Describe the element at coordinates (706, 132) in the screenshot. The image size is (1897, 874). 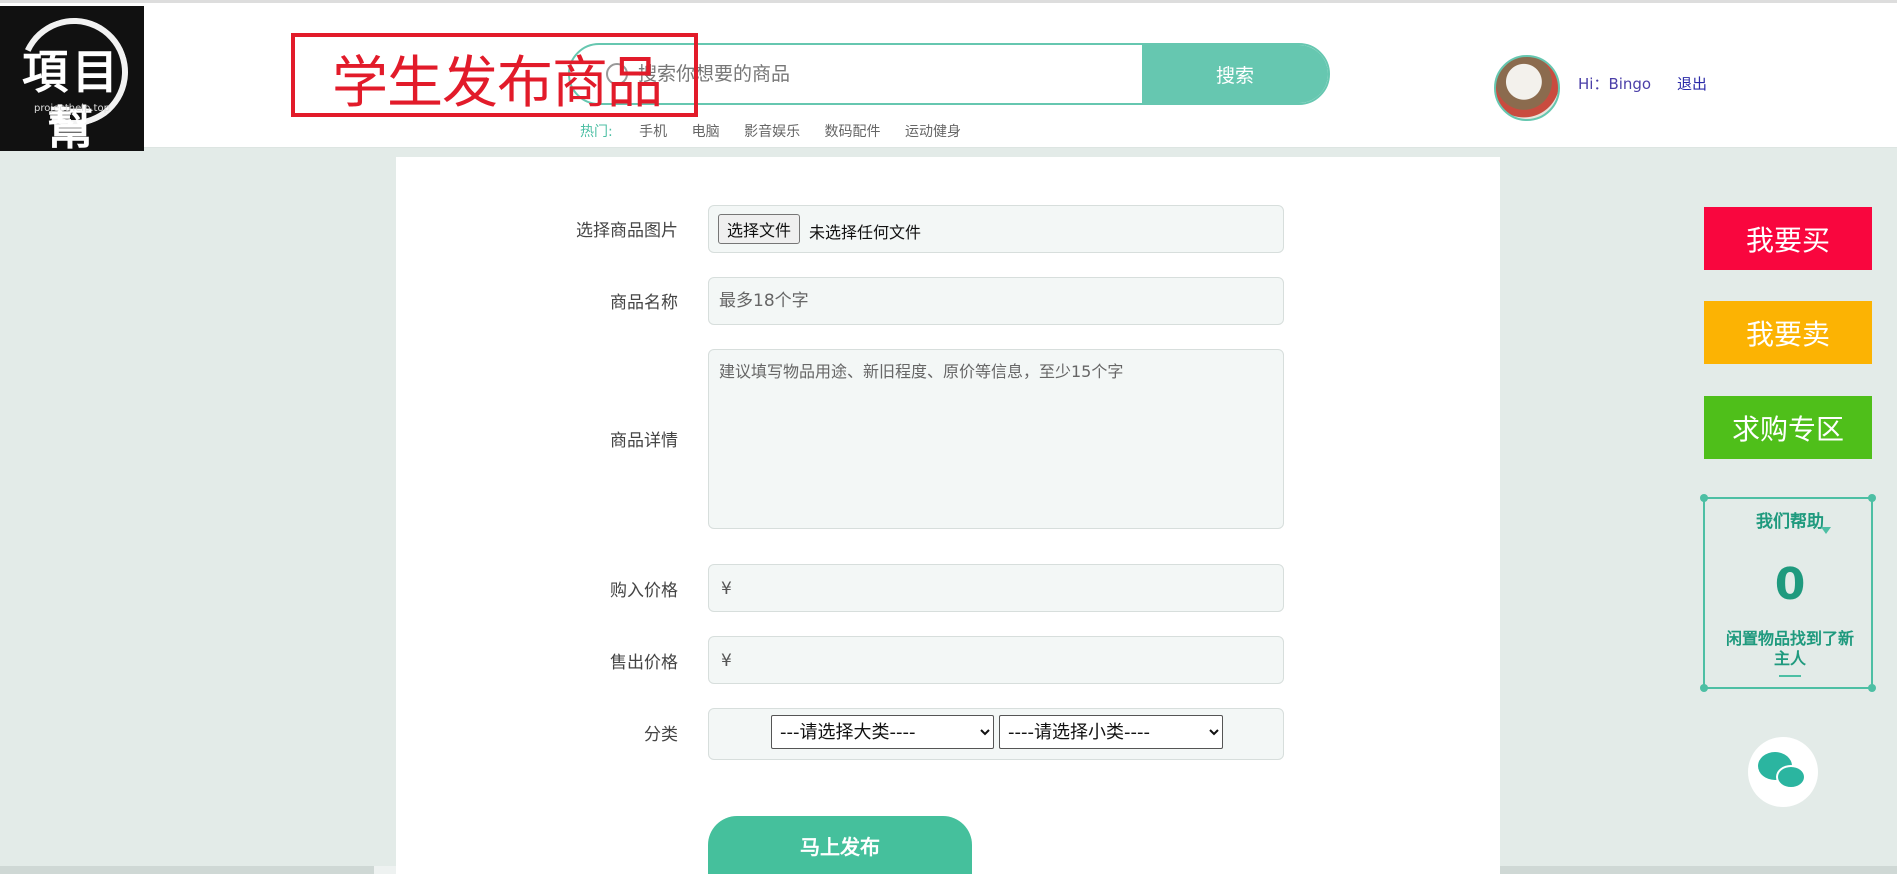
I see `hot-keyword-computer: 电脑` at that location.